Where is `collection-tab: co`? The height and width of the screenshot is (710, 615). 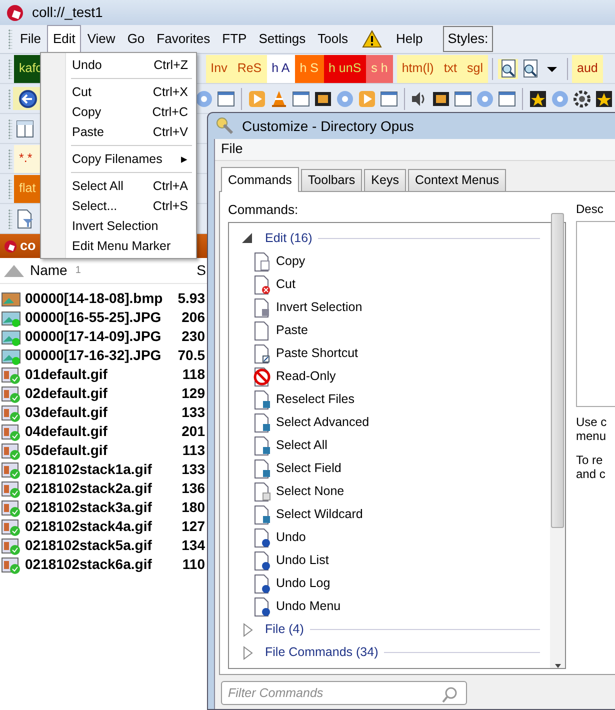 collection-tab: co is located at coordinates (28, 246).